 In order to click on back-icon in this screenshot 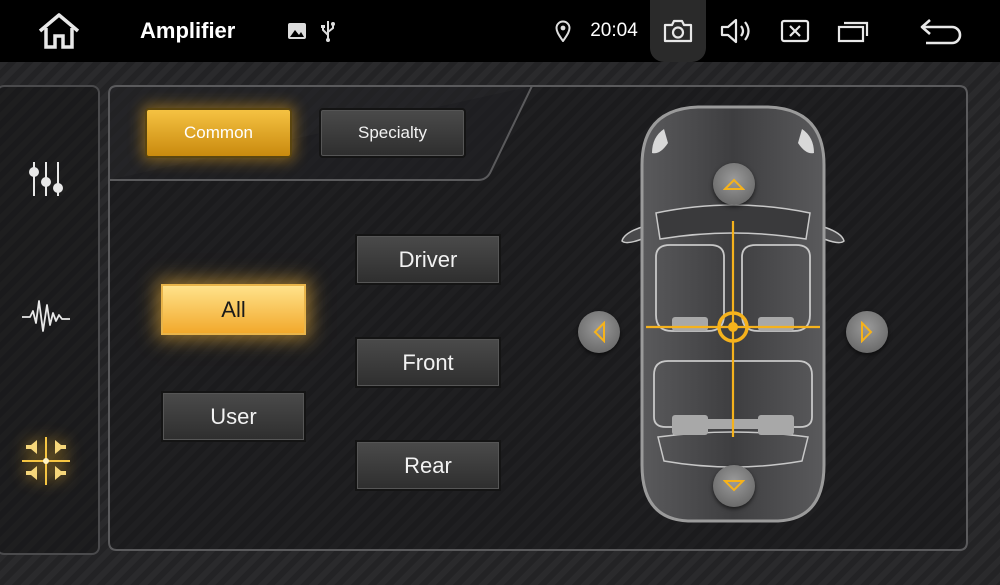, I will do `click(941, 32)`.